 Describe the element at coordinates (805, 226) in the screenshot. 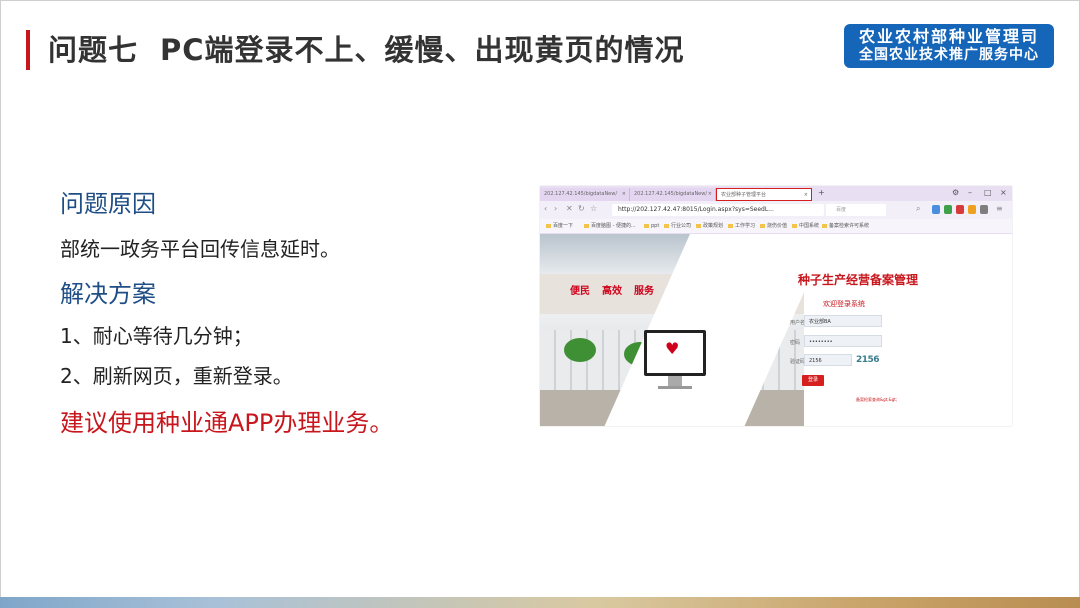

I see `bookmark: 中国系统` at that location.